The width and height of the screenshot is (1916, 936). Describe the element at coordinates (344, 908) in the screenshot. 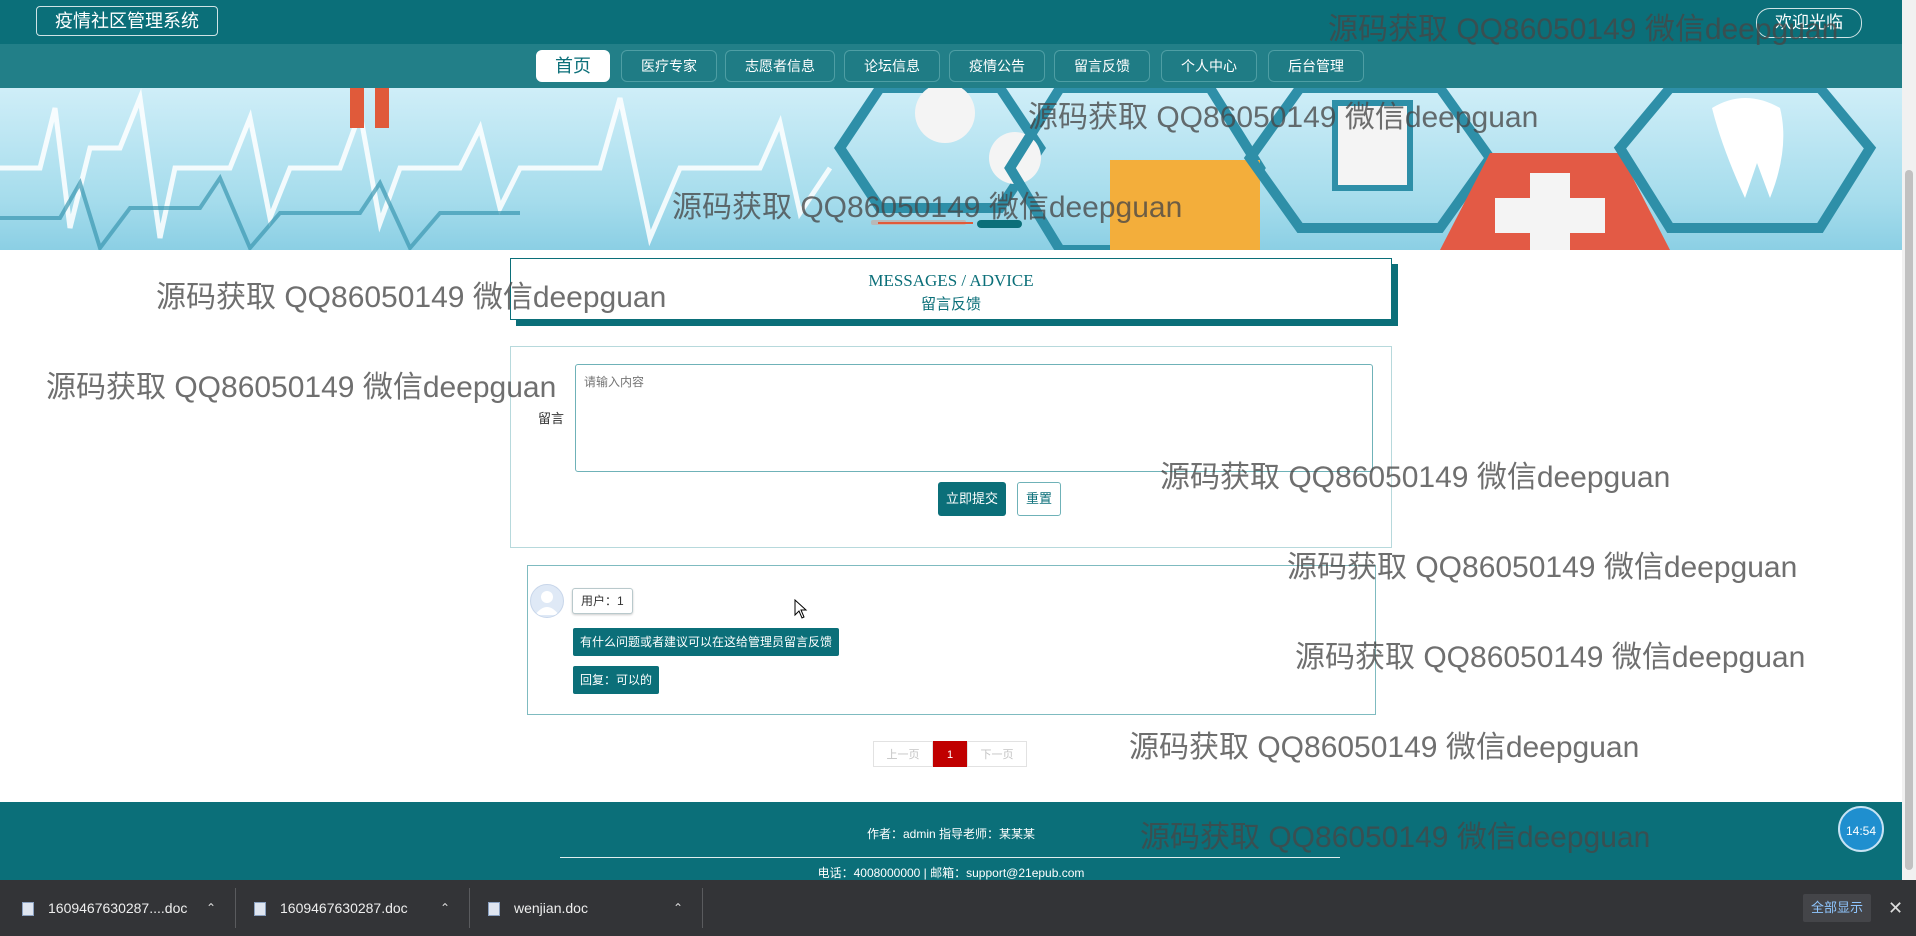

I see `download-filename: 1609467630287.doc` at that location.